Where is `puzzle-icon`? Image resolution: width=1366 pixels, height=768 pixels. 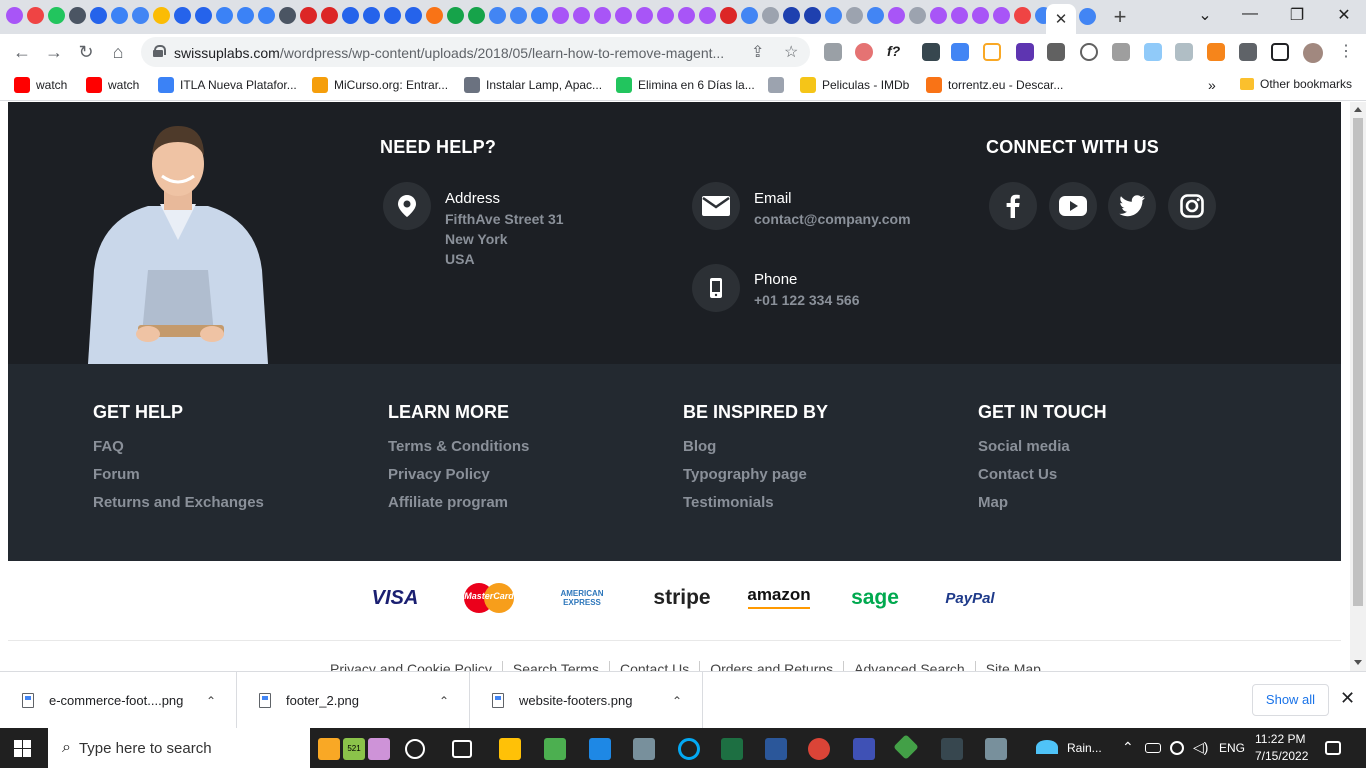 puzzle-icon is located at coordinates (1248, 52).